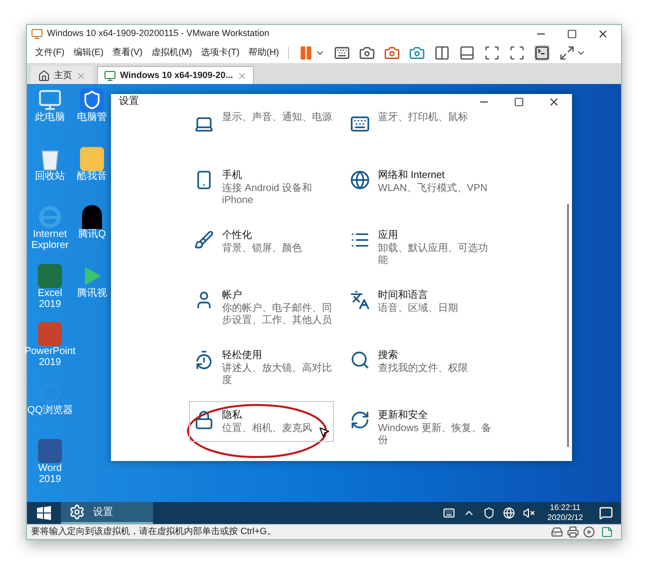 This screenshot has width=650, height=568. Describe the element at coordinates (50, 176) in the screenshot. I see `desktop-icon-label: 回收站` at that location.